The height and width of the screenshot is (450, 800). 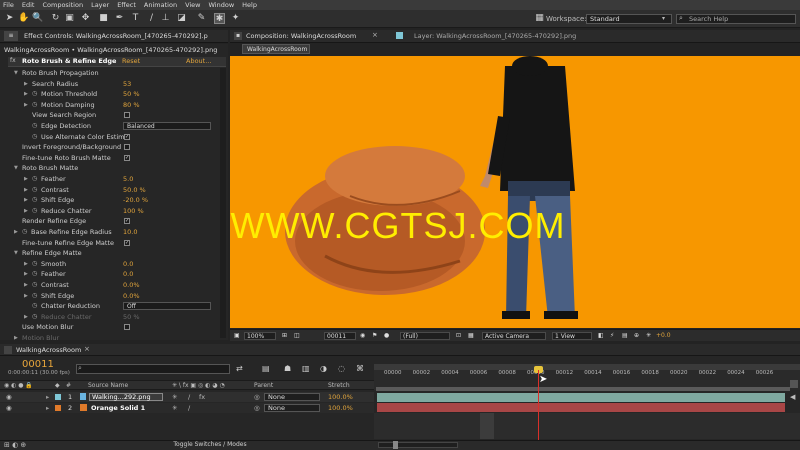 I want to click on menu-effect: Effect, so click(x=126, y=5).